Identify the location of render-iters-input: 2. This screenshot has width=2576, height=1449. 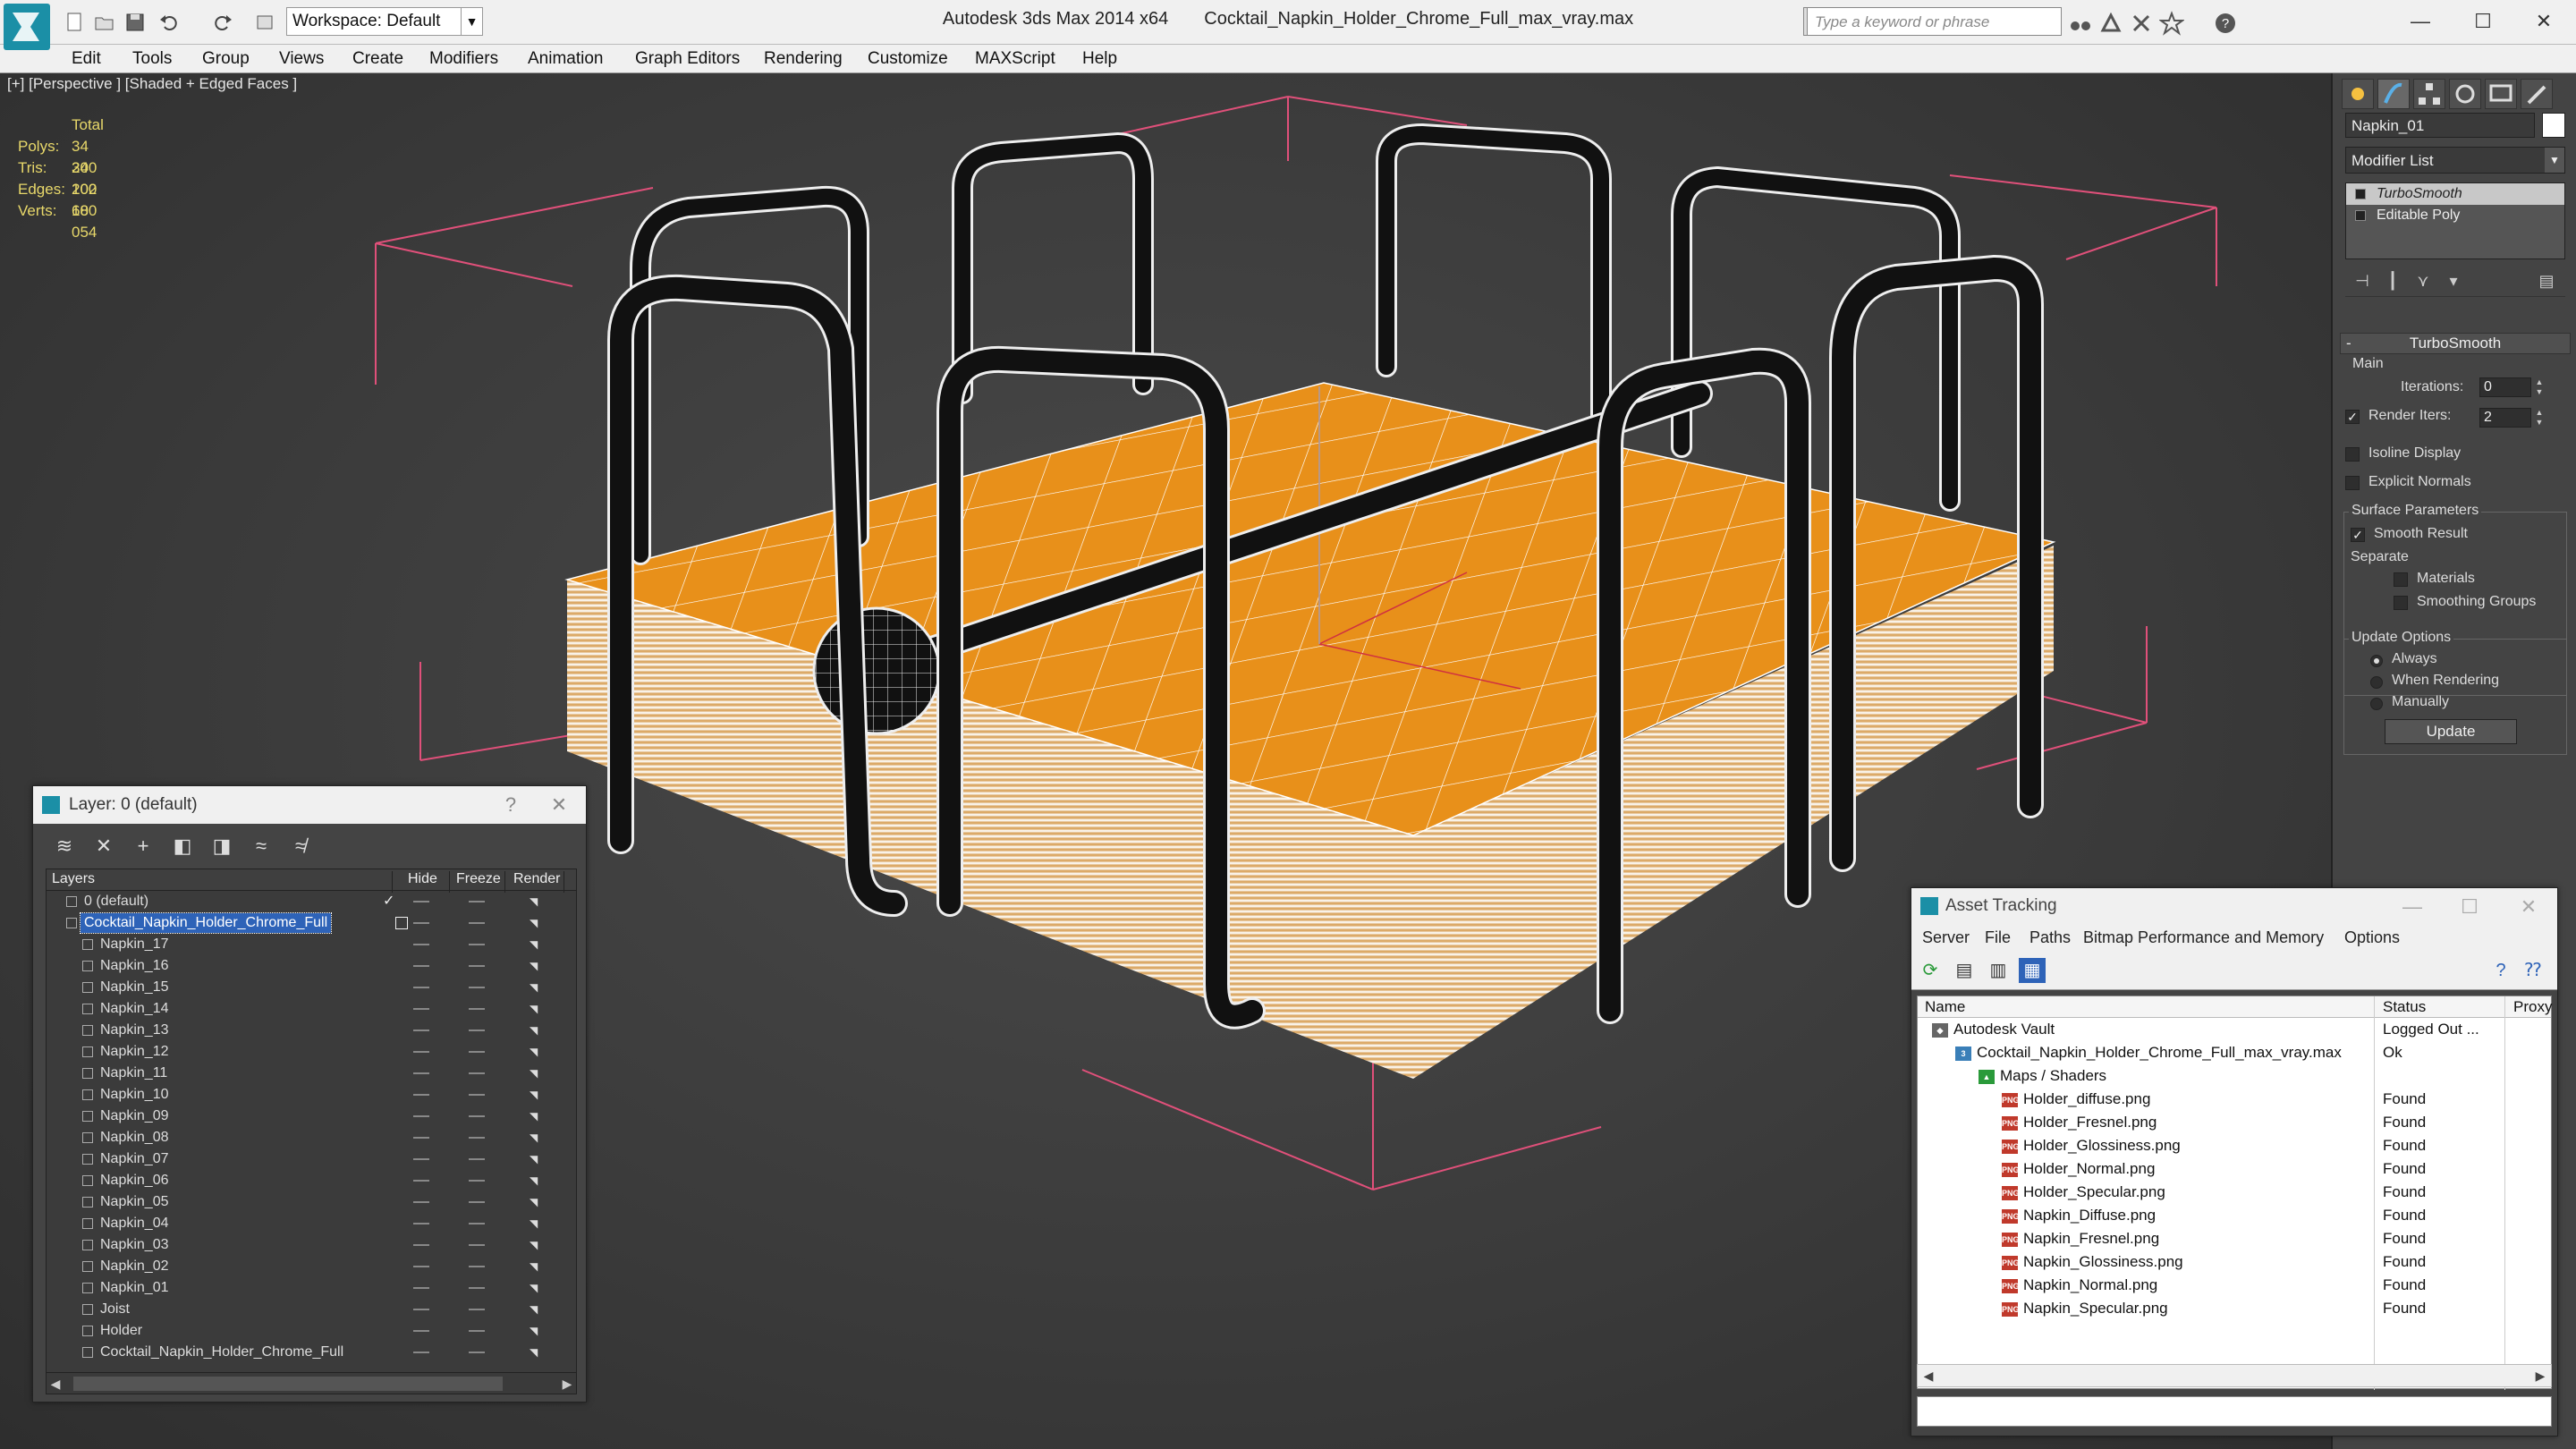
(2505, 418).